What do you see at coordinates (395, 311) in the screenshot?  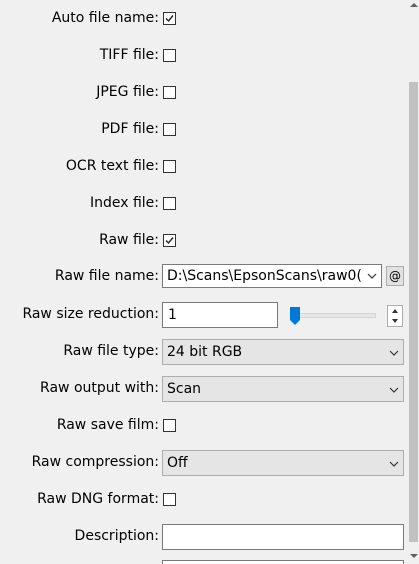 I see `spin-up-icon` at bounding box center [395, 311].